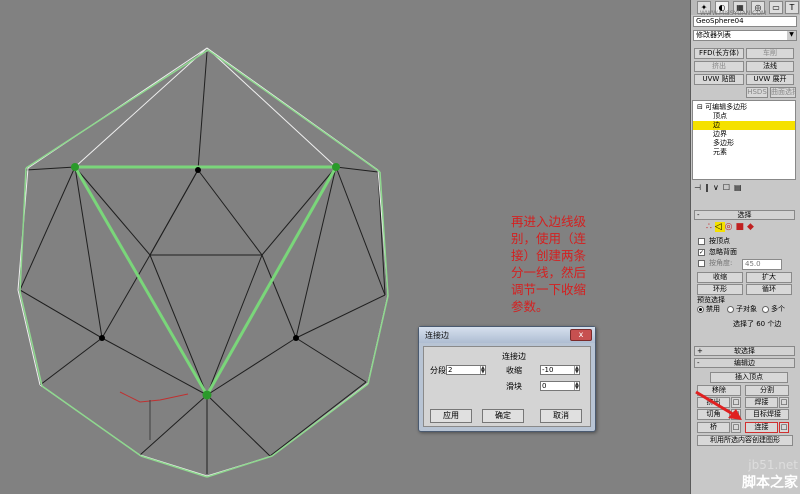 The height and width of the screenshot is (494, 800). I want to click on uvw-map-button: UVW 贴图, so click(719, 79).